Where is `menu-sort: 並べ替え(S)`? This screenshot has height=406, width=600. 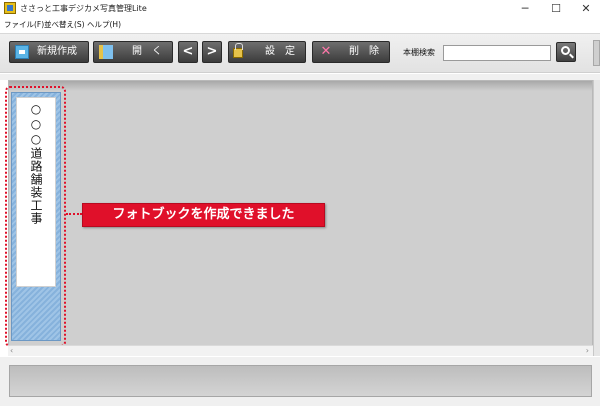 menu-sort: 並べ替え(S) is located at coordinates (64, 25).